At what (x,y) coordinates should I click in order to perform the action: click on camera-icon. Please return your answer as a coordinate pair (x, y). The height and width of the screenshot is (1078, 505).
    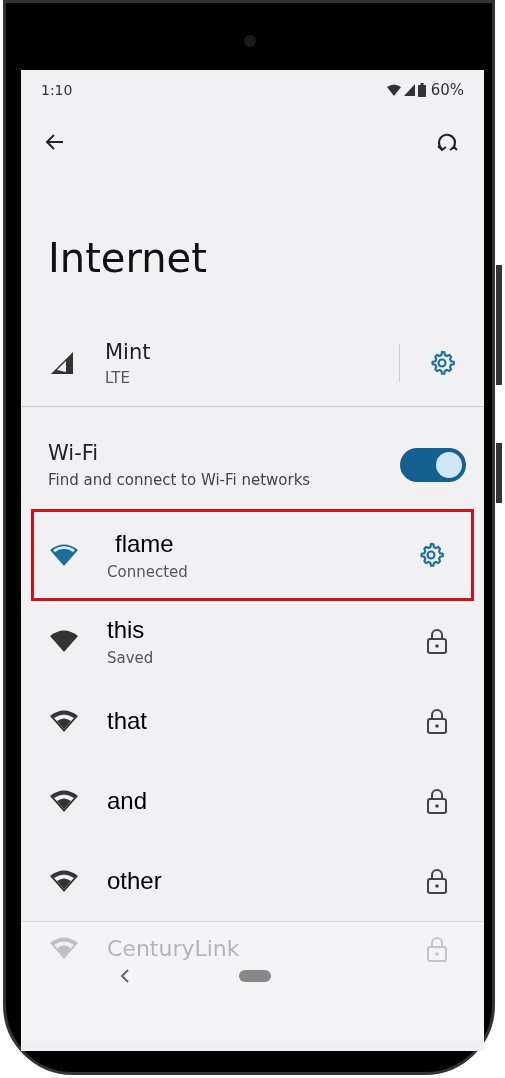
    Looking at the image, I should click on (250, 41).